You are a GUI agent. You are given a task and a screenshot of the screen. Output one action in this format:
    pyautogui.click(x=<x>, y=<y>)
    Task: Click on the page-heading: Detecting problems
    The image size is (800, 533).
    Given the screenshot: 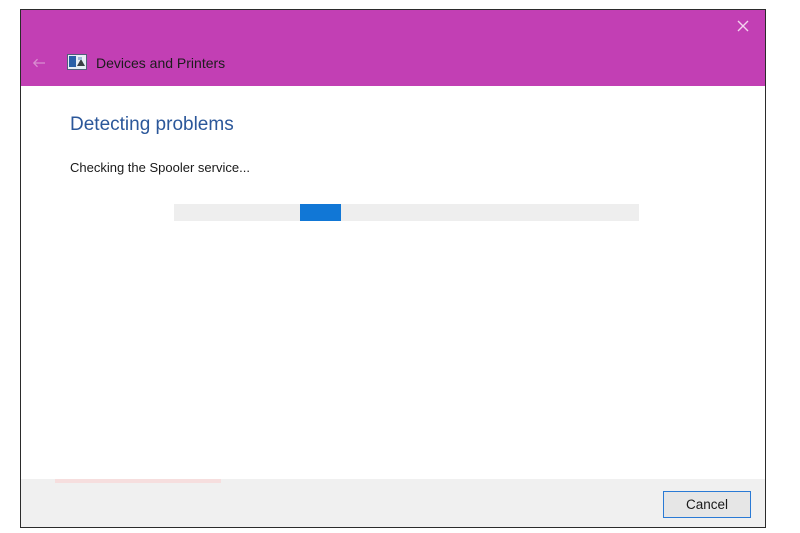 What is the action you would take?
    pyautogui.click(x=152, y=124)
    